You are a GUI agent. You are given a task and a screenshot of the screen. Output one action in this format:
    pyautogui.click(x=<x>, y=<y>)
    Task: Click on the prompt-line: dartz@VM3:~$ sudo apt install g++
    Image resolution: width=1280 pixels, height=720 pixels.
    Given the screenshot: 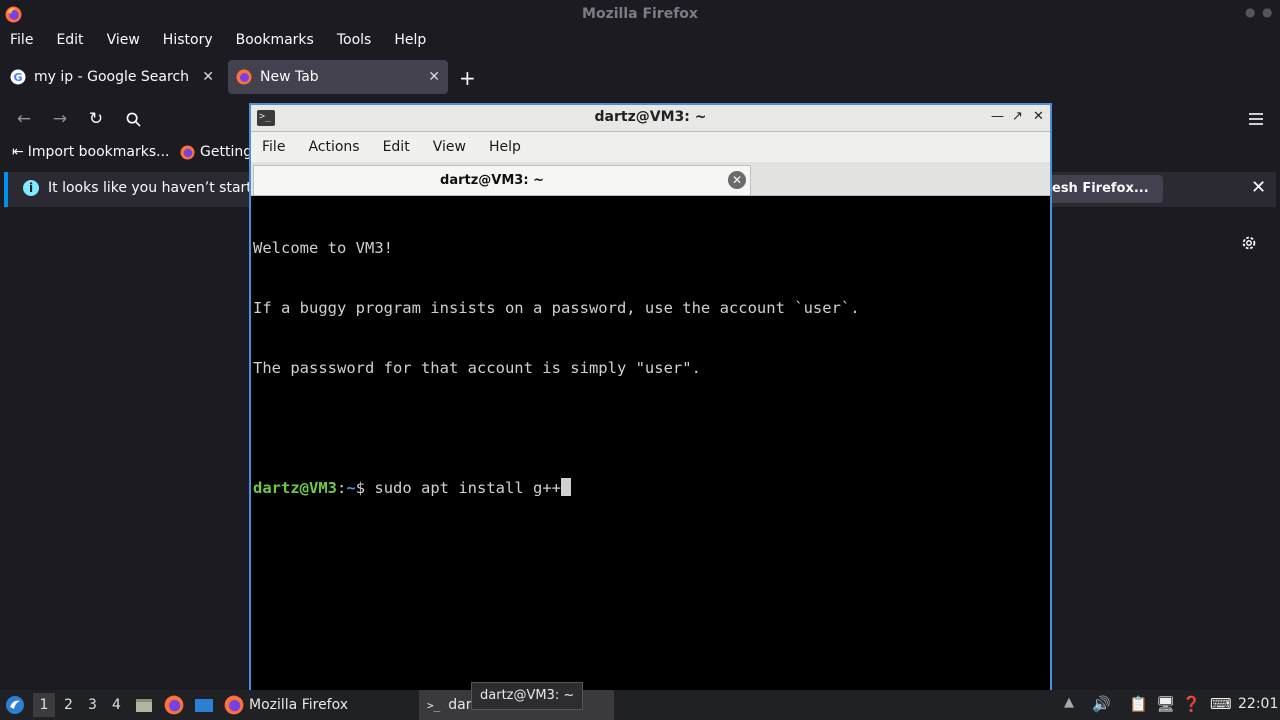 What is the action you would take?
    pyautogui.click(x=650, y=488)
    